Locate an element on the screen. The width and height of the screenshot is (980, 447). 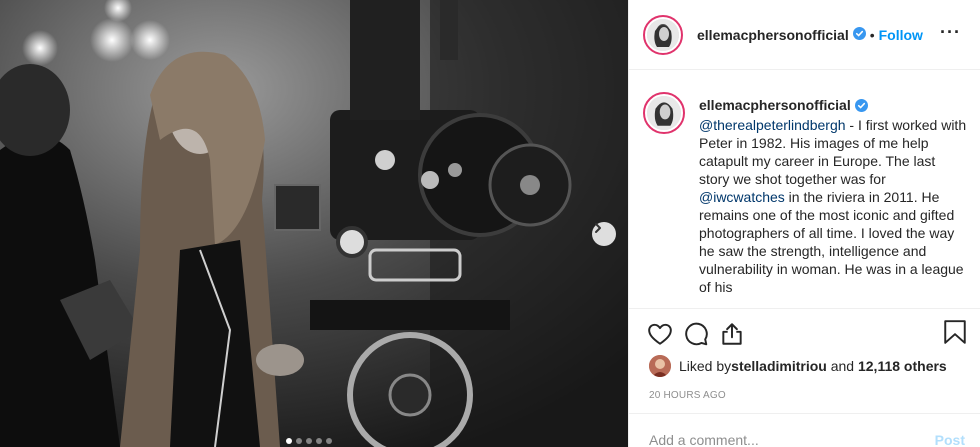
carousel-indicator is located at coordinates (309, 441).